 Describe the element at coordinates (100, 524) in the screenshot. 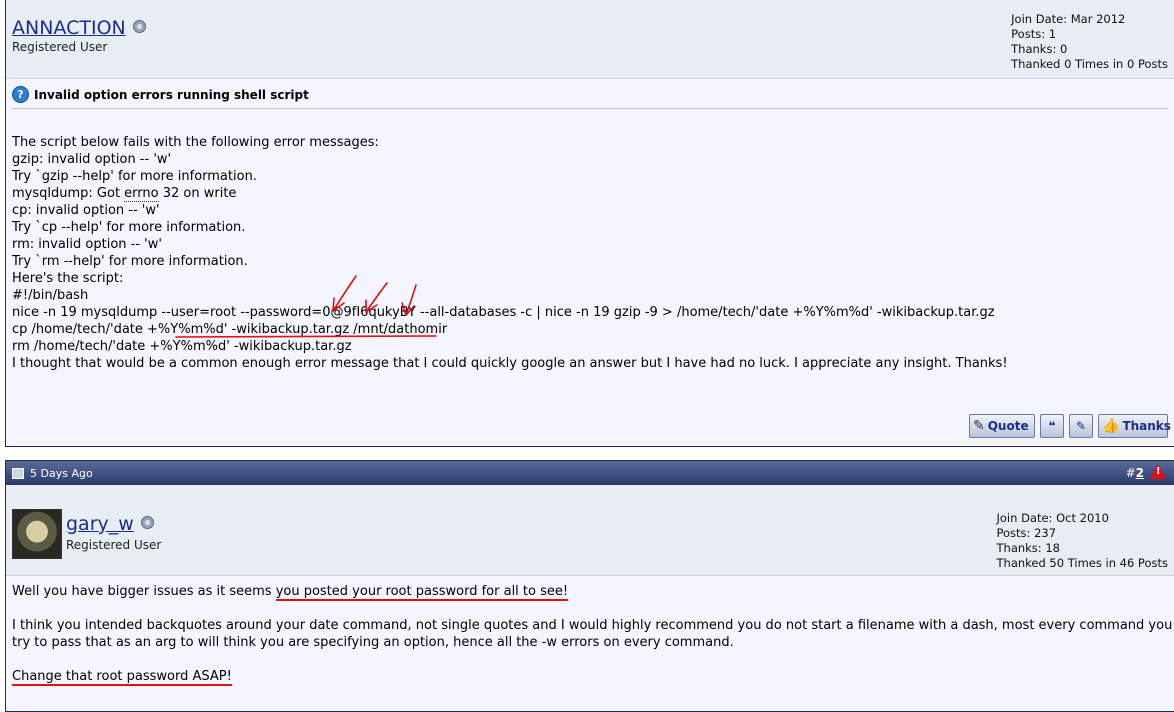

I see `username: gary_w` at that location.